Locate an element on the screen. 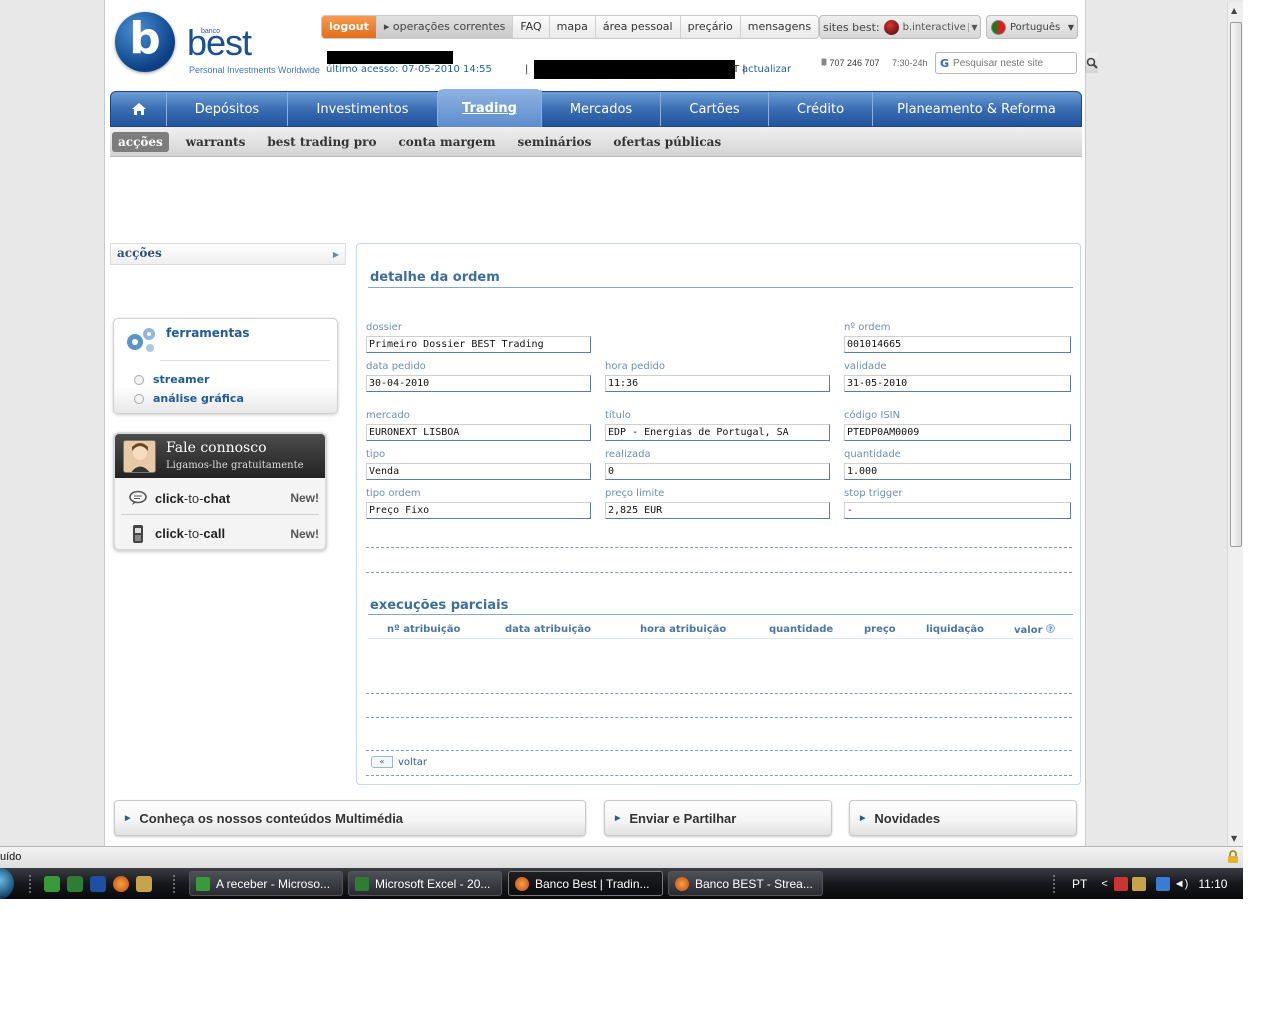  volume-icon: ◄) is located at coordinates (1181, 884).